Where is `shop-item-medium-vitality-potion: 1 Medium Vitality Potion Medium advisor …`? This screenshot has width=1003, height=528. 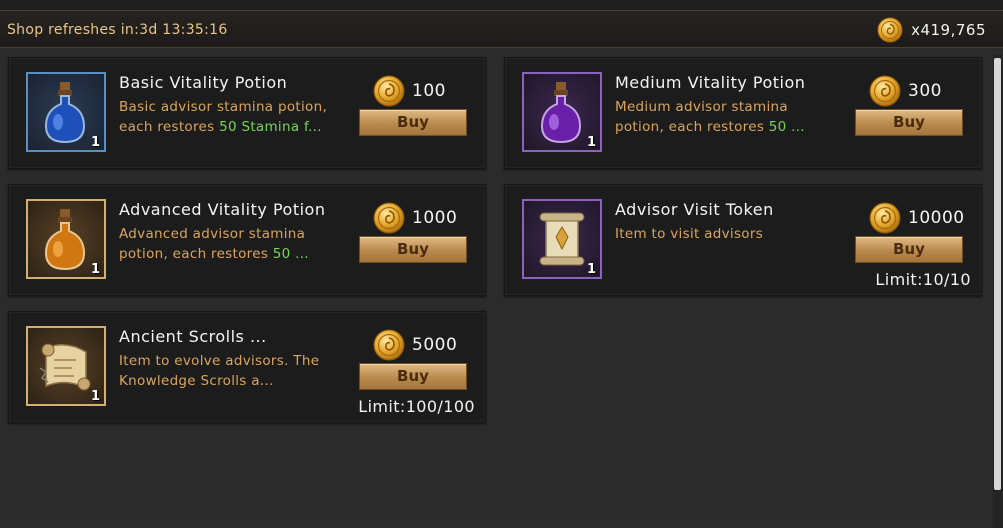 shop-item-medium-vitality-potion: 1 Medium Vitality Potion Medium advisor … is located at coordinates (743, 113).